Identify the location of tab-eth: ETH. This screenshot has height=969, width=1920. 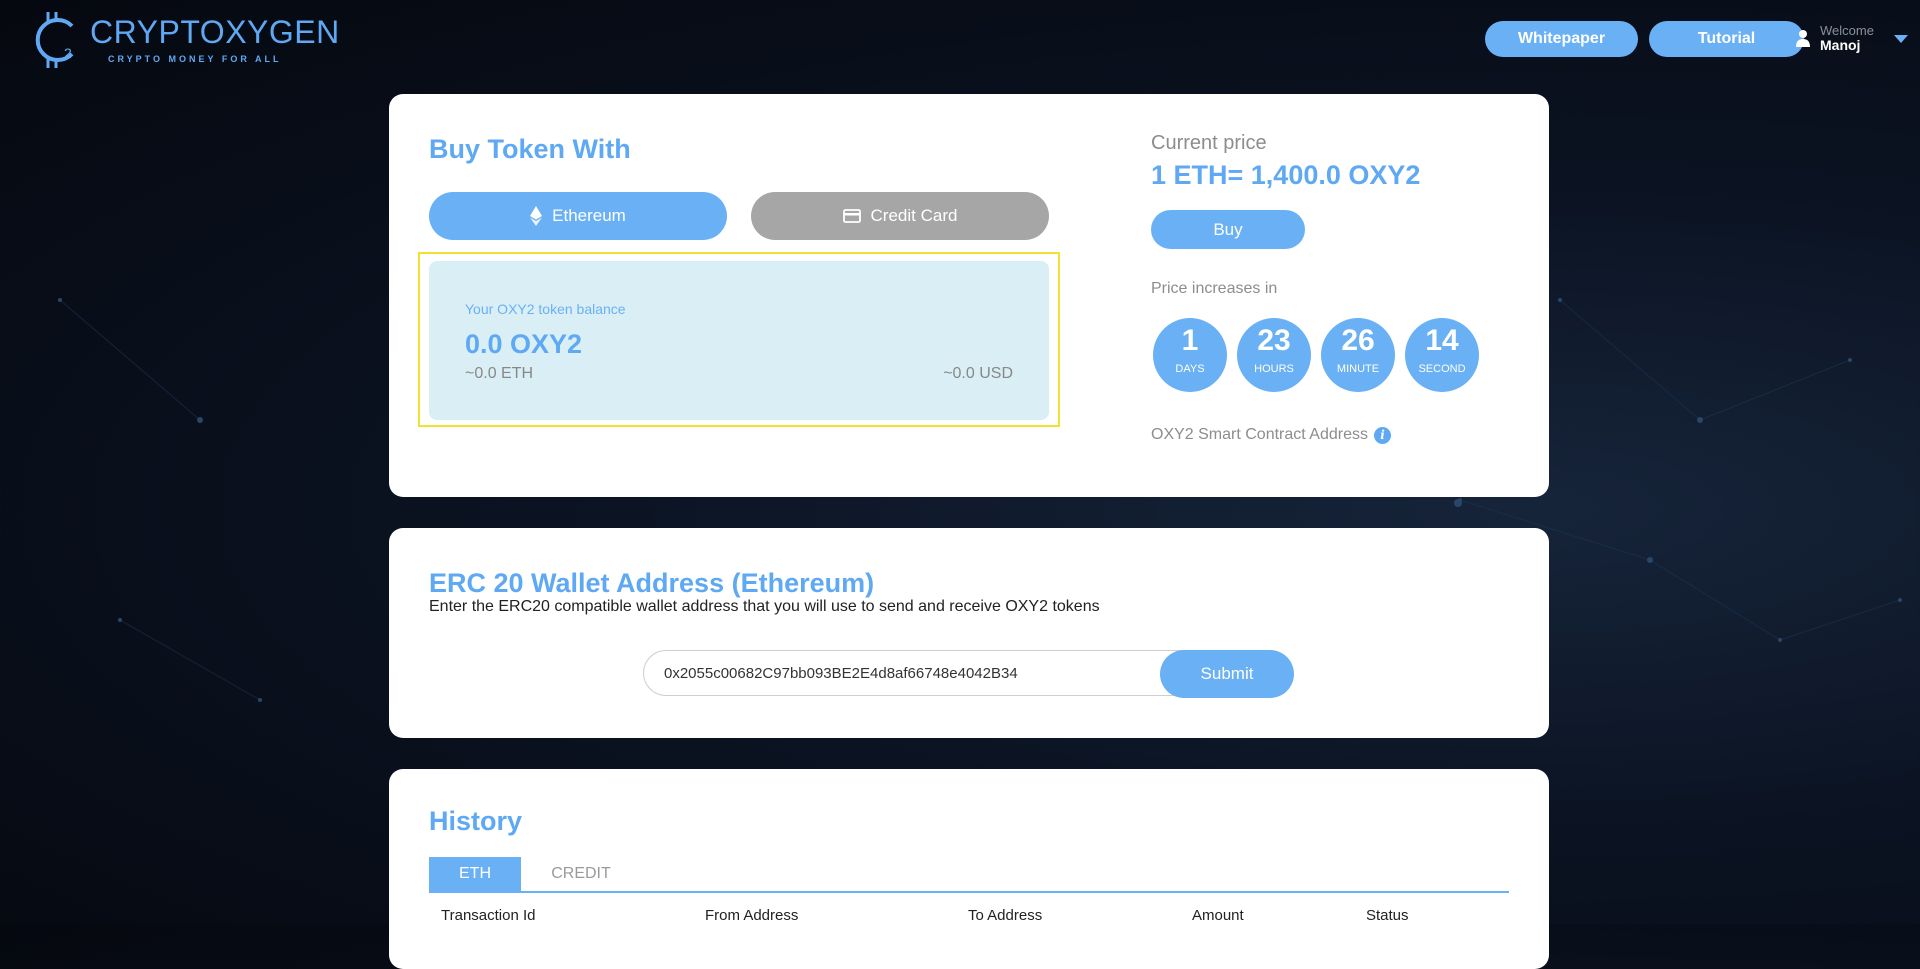
(475, 874).